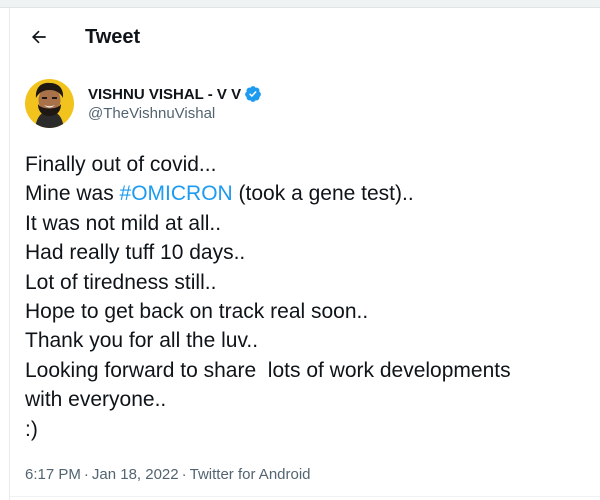 The width and height of the screenshot is (600, 500). I want to click on tweet-meta: 6:17 PM · Jan 18, 2022 · Twitter for Android, so click(168, 474).